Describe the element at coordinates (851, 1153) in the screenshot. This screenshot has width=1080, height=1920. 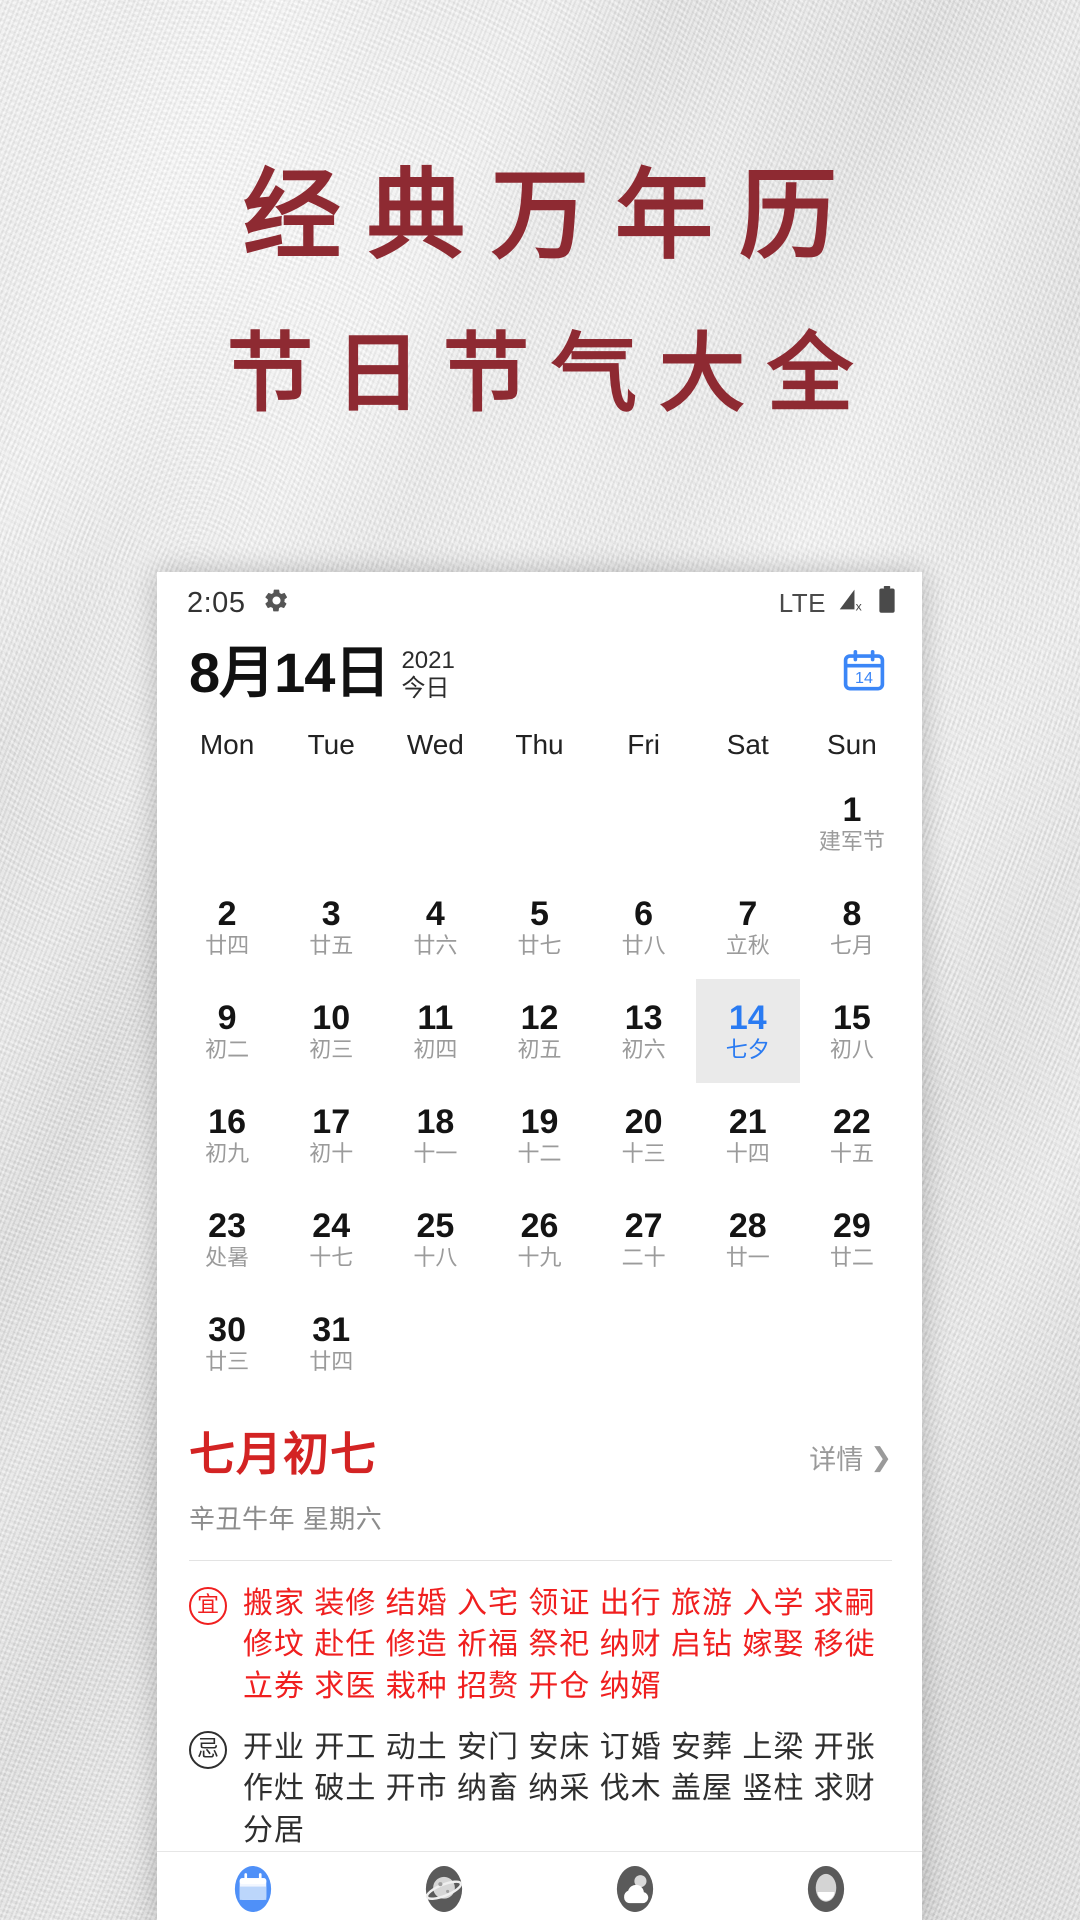
I see `calendar-day-lunar: 十五` at that location.